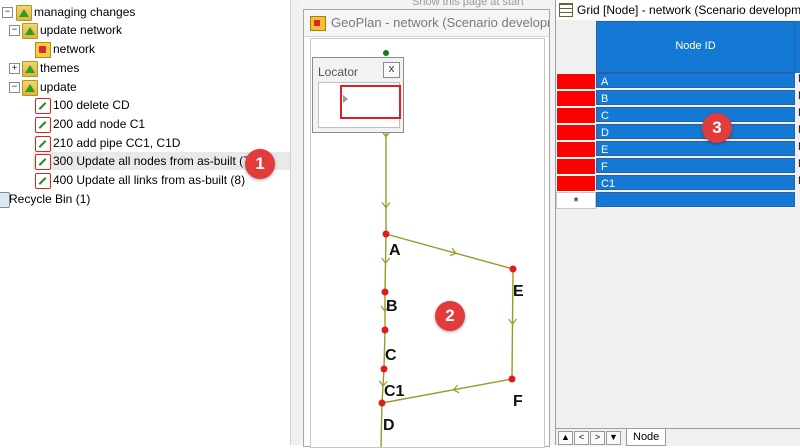 This screenshot has height=448, width=800. Describe the element at coordinates (695, 97) in the screenshot. I see `node-id-cell: B` at that location.